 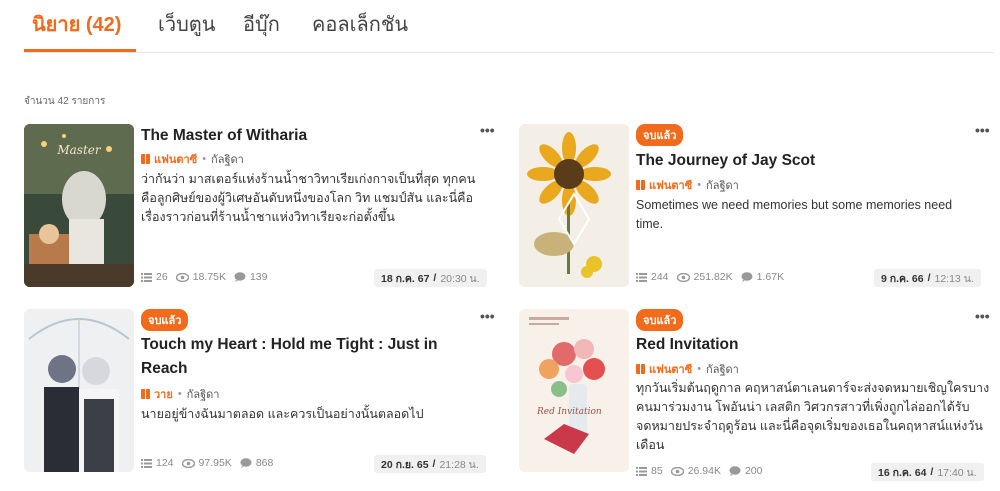 I want to click on chapter-count: 124, so click(x=165, y=463).